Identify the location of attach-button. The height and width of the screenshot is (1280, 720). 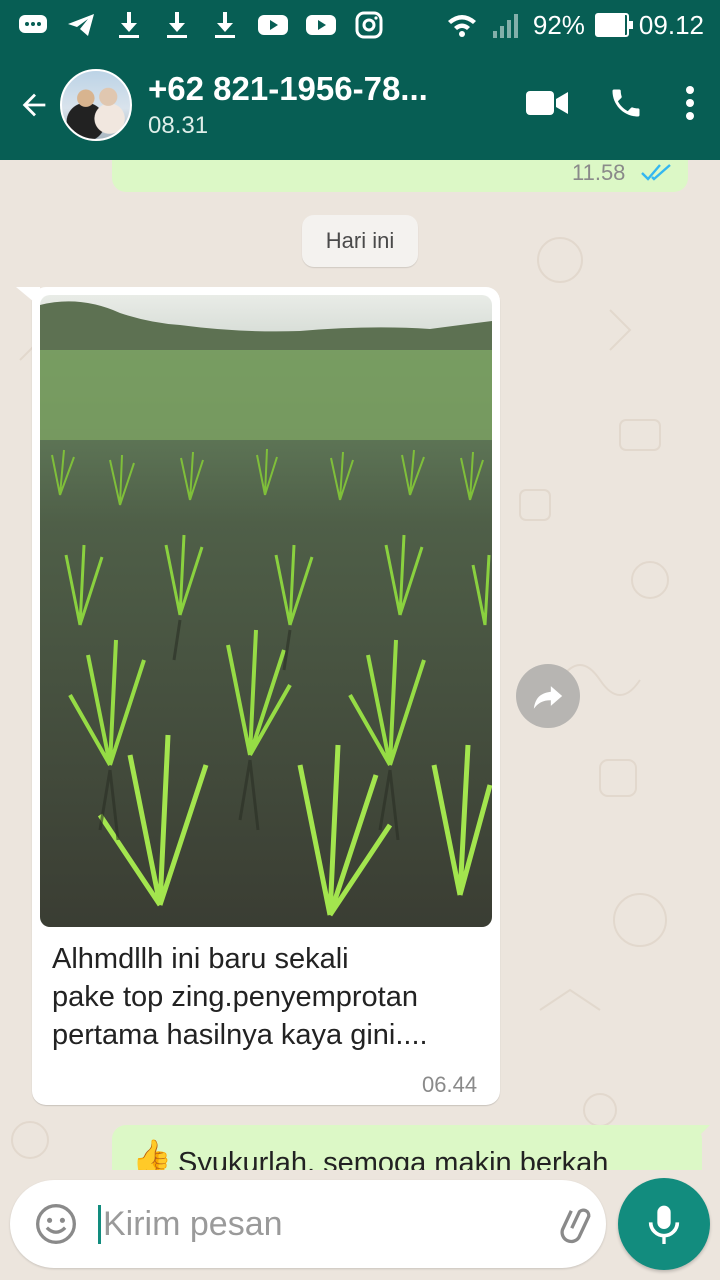
(578, 1224).